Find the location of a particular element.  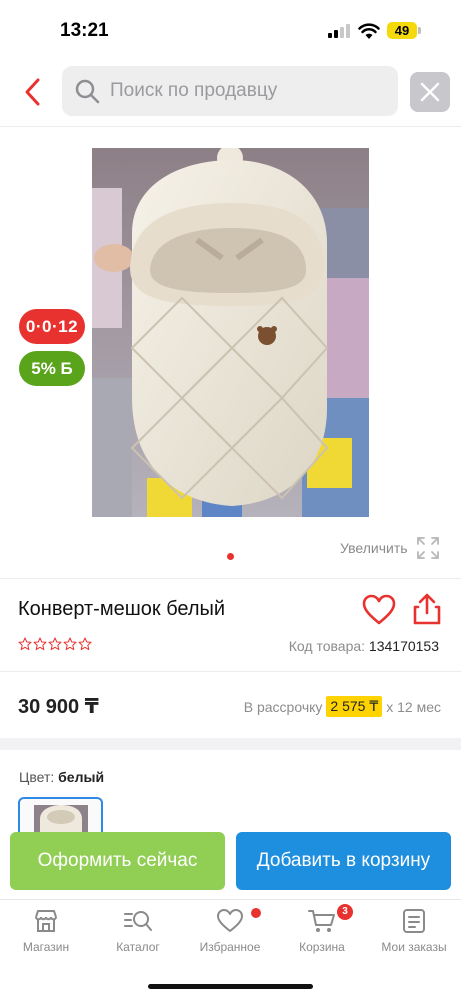

search-input is located at coordinates (250, 91).